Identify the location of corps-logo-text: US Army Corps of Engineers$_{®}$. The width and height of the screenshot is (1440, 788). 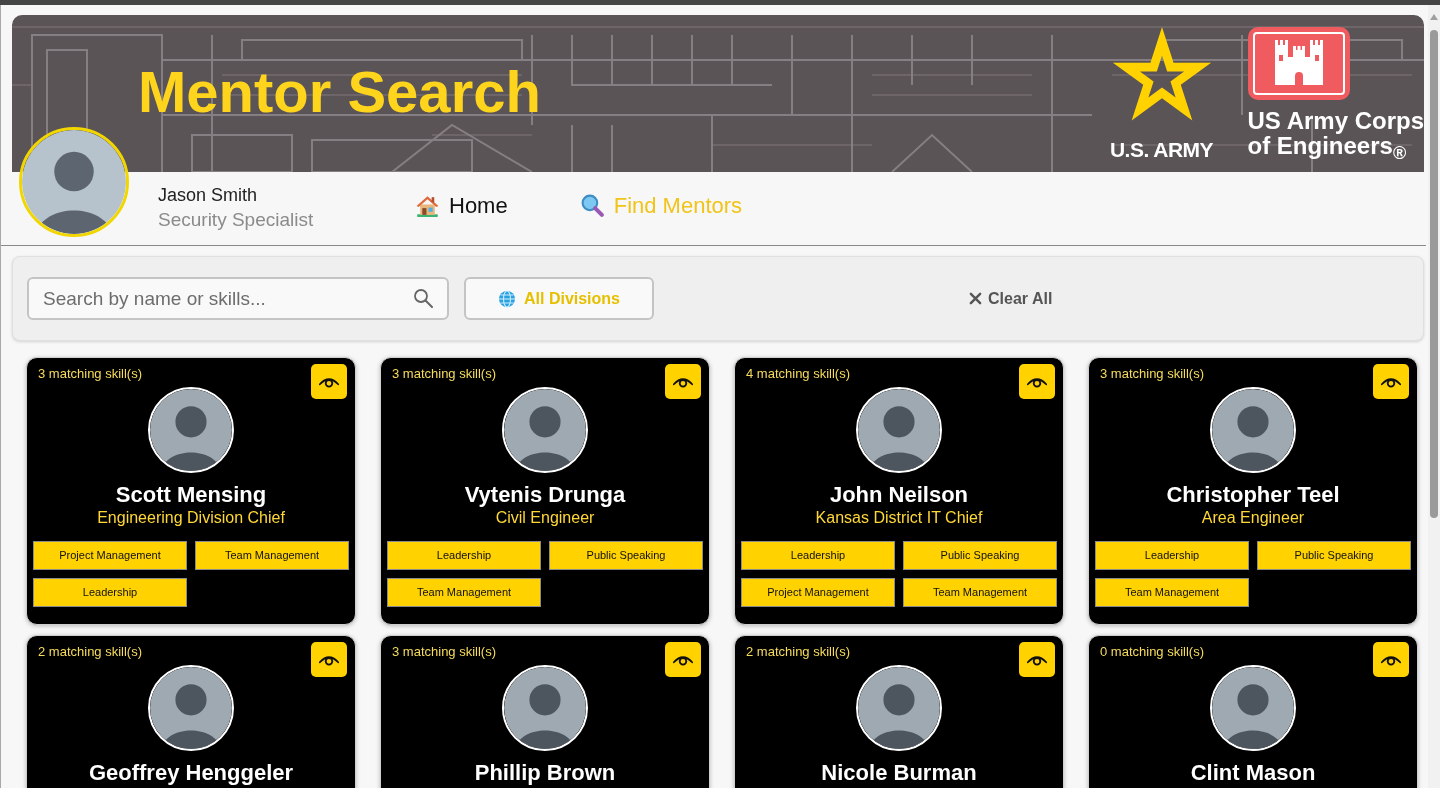
(1335, 133).